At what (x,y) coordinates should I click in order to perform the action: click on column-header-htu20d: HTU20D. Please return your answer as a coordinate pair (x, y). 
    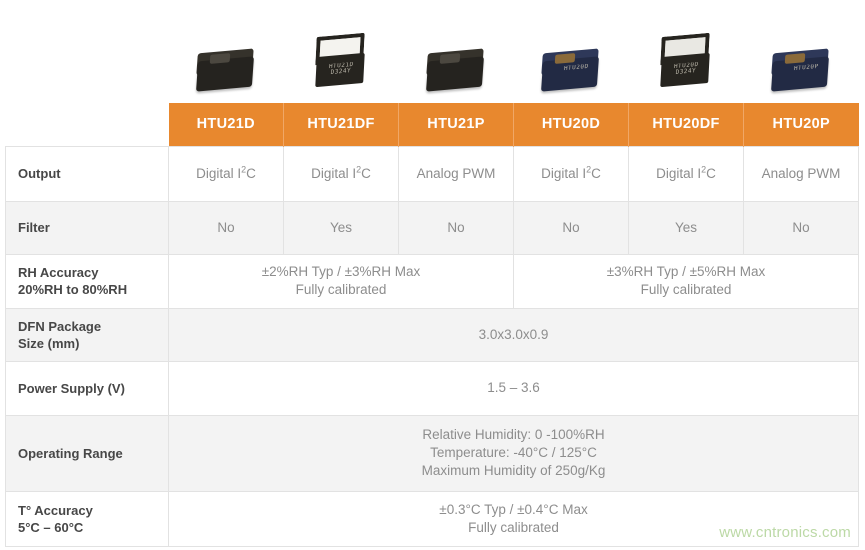
    Looking at the image, I should click on (571, 124).